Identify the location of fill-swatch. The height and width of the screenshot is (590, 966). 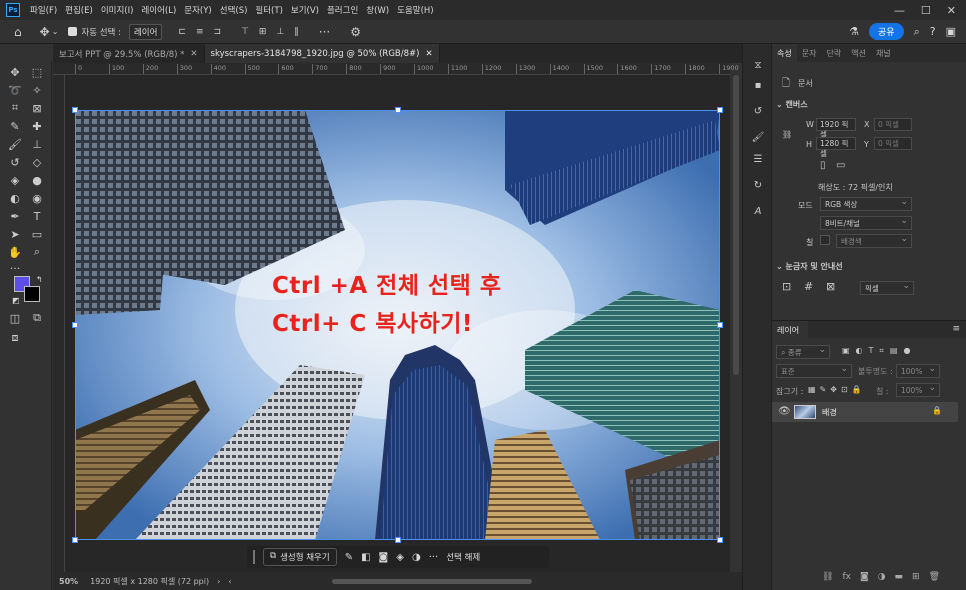
(825, 240).